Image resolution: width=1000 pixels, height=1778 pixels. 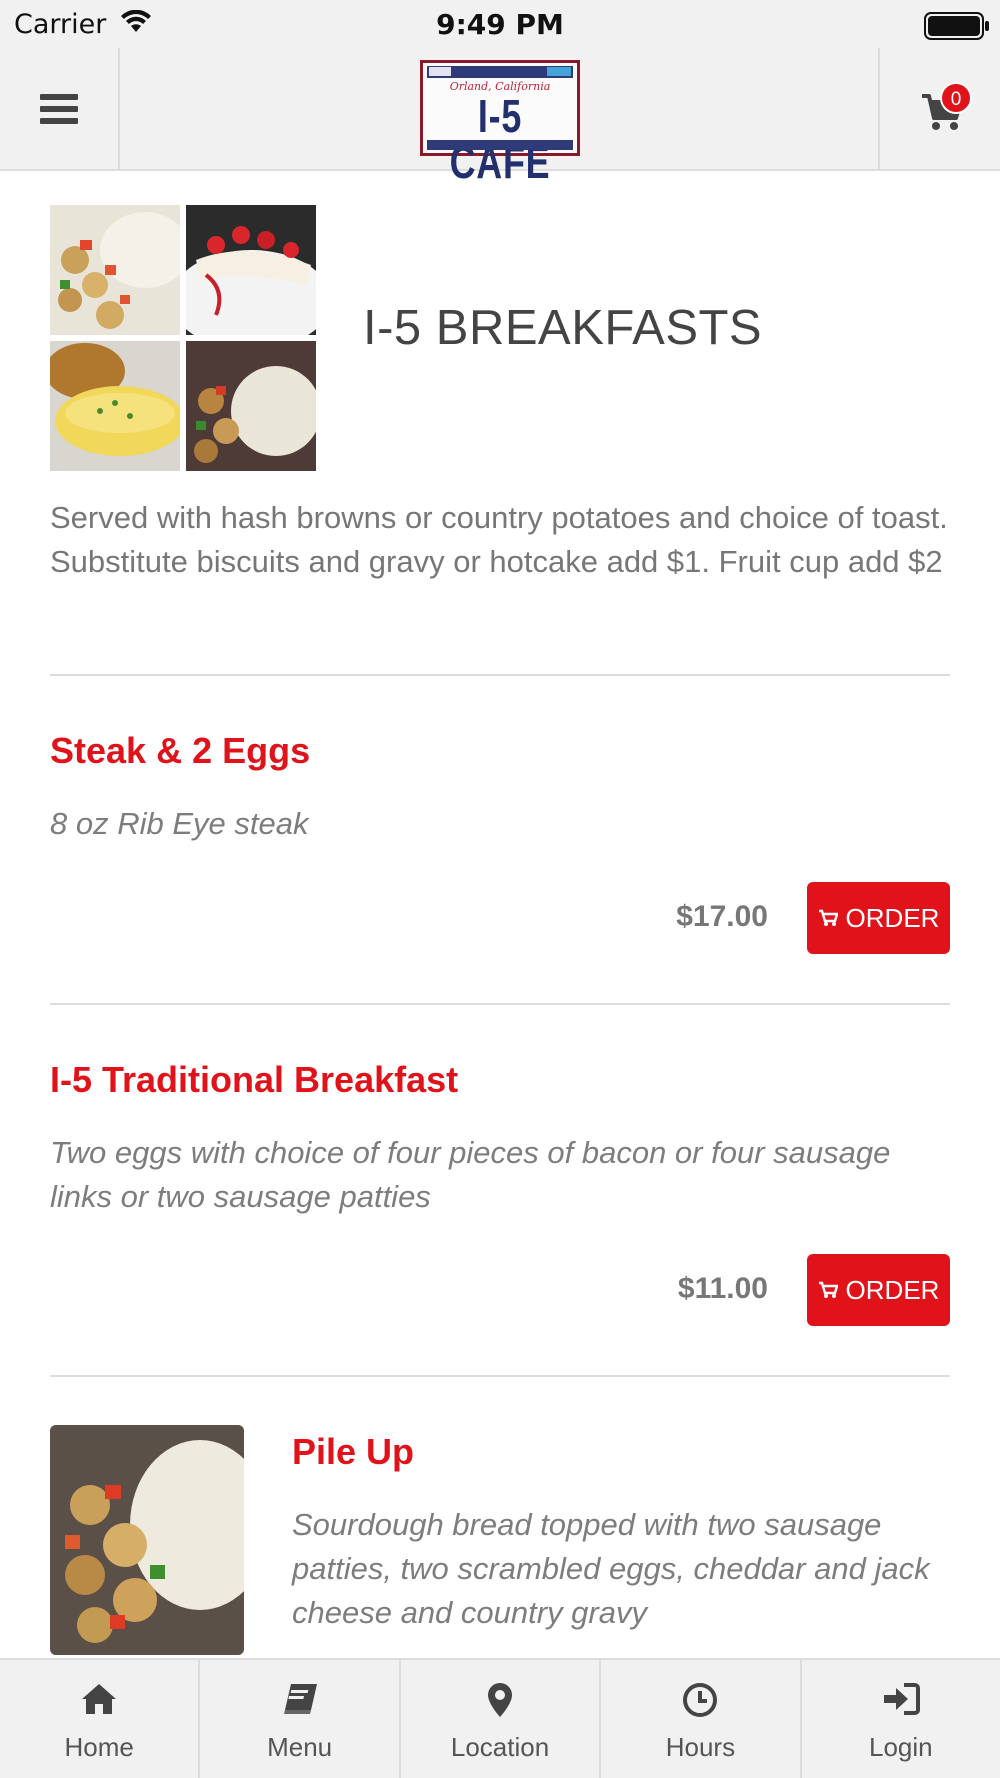 I want to click on logo-bottom-band, so click(x=500, y=145).